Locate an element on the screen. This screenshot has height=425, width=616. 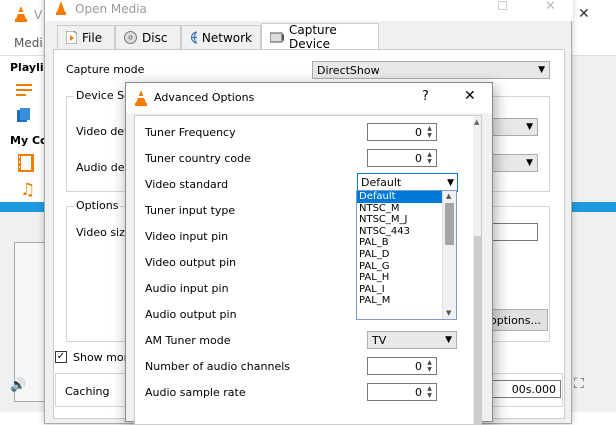
audio-sample-rate-spinbox: 0 ▲ ▼ is located at coordinates (402, 392).